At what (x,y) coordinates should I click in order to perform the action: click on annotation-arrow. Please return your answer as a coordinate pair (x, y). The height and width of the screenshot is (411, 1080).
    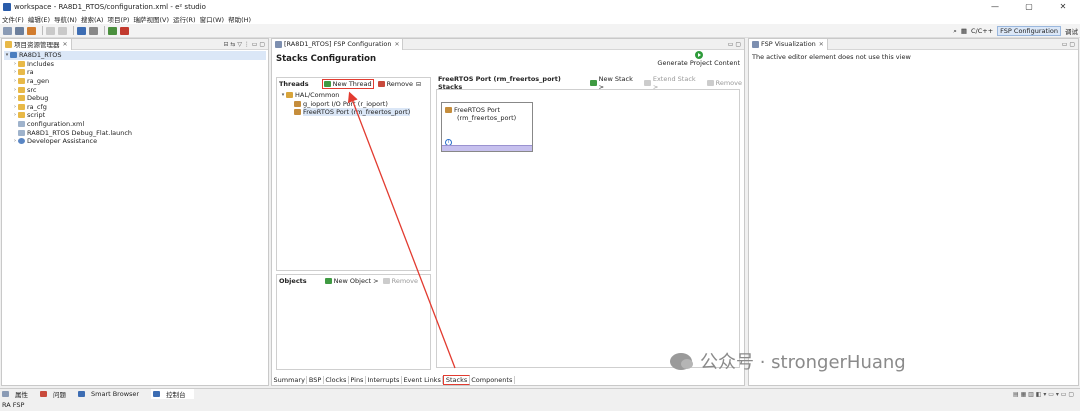
    Looking at the image, I should click on (401, 230).